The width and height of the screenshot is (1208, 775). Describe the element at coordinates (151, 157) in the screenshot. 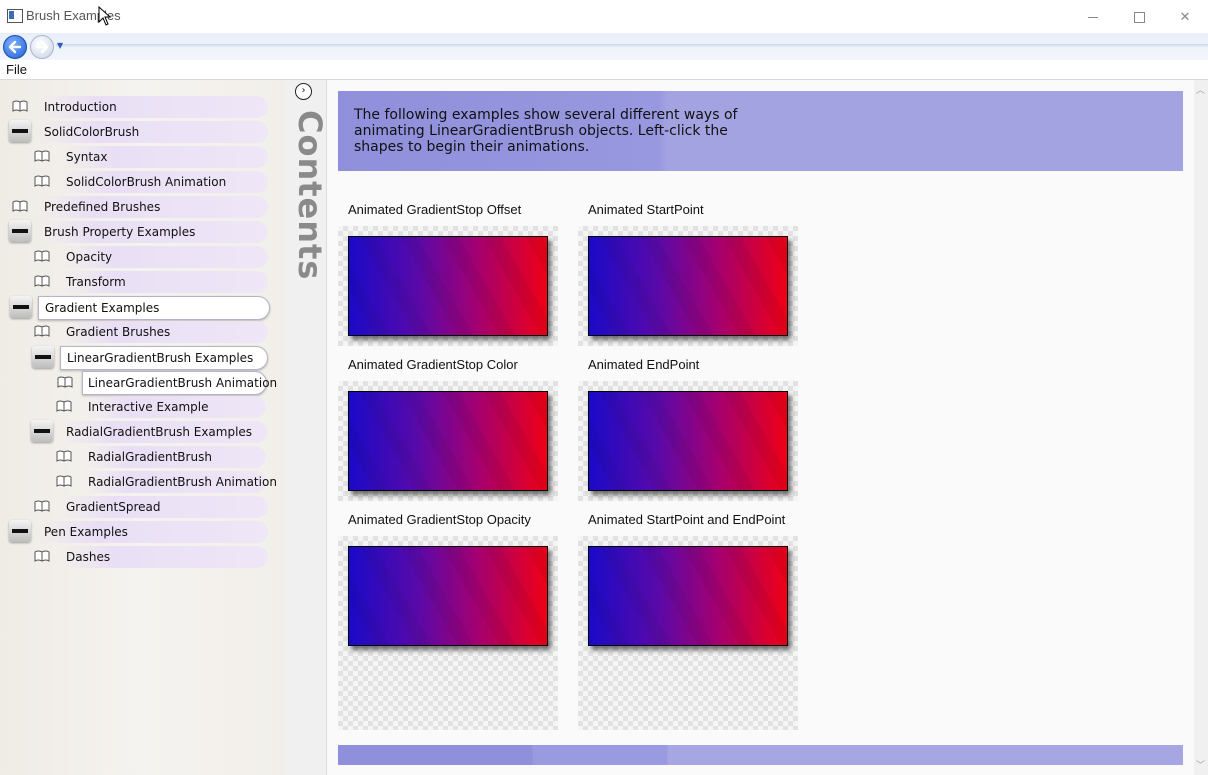

I see `tree-item-syntax: Syntax` at that location.